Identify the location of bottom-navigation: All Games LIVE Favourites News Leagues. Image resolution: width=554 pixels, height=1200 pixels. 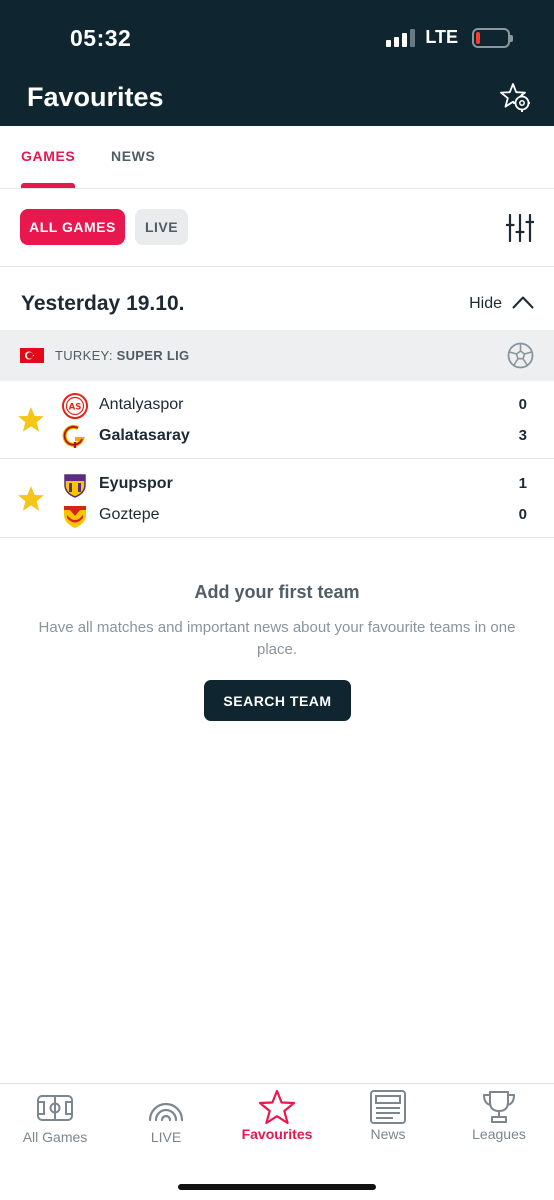
(277, 1141).